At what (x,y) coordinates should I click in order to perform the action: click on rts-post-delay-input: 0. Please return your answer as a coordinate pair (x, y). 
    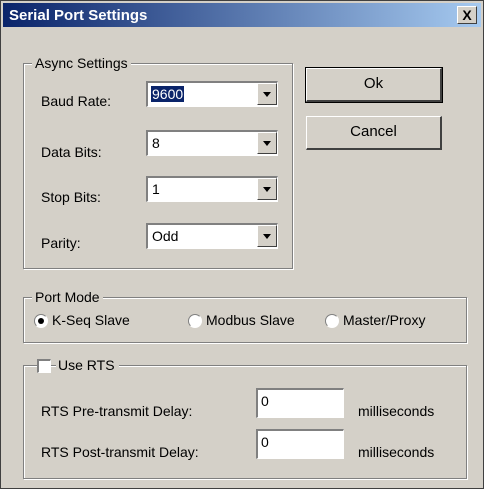
    Looking at the image, I should click on (300, 444).